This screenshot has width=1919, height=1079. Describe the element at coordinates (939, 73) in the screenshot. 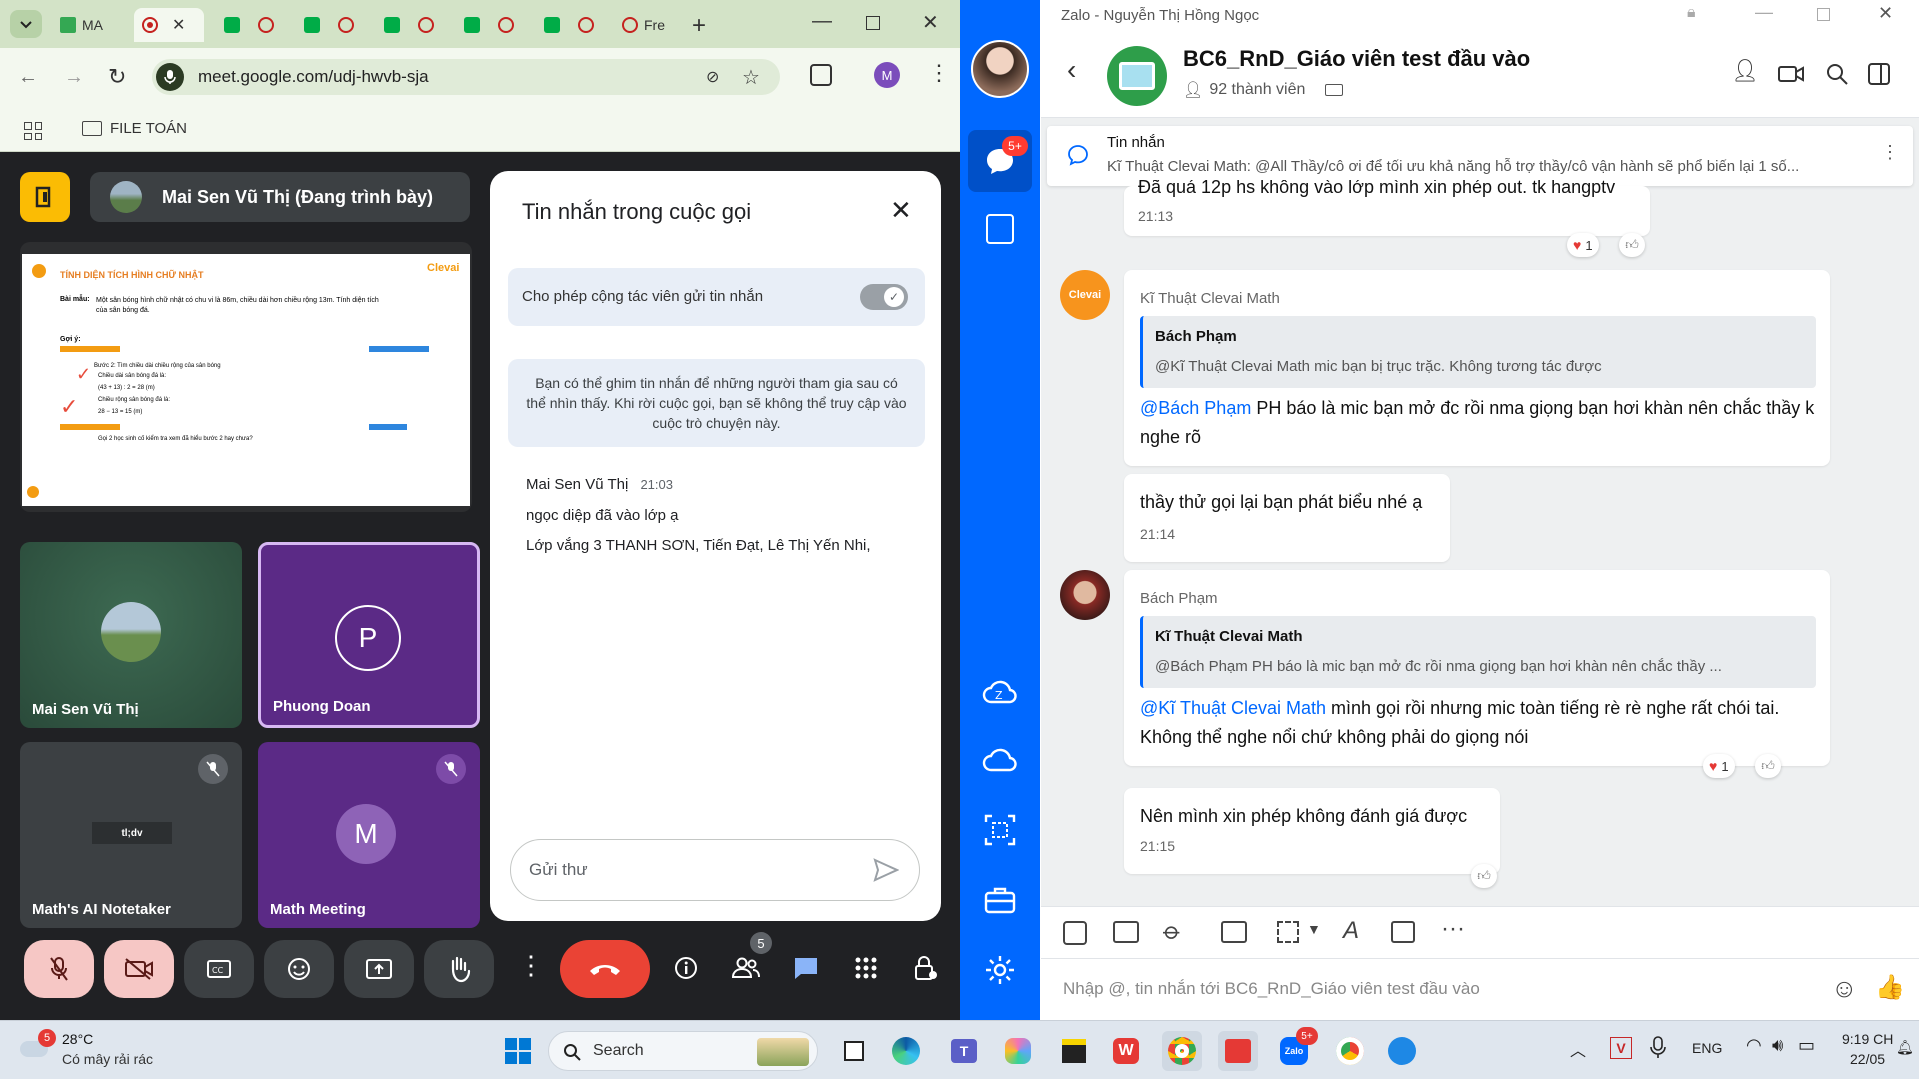

I see `menu-icon: ⋮` at that location.